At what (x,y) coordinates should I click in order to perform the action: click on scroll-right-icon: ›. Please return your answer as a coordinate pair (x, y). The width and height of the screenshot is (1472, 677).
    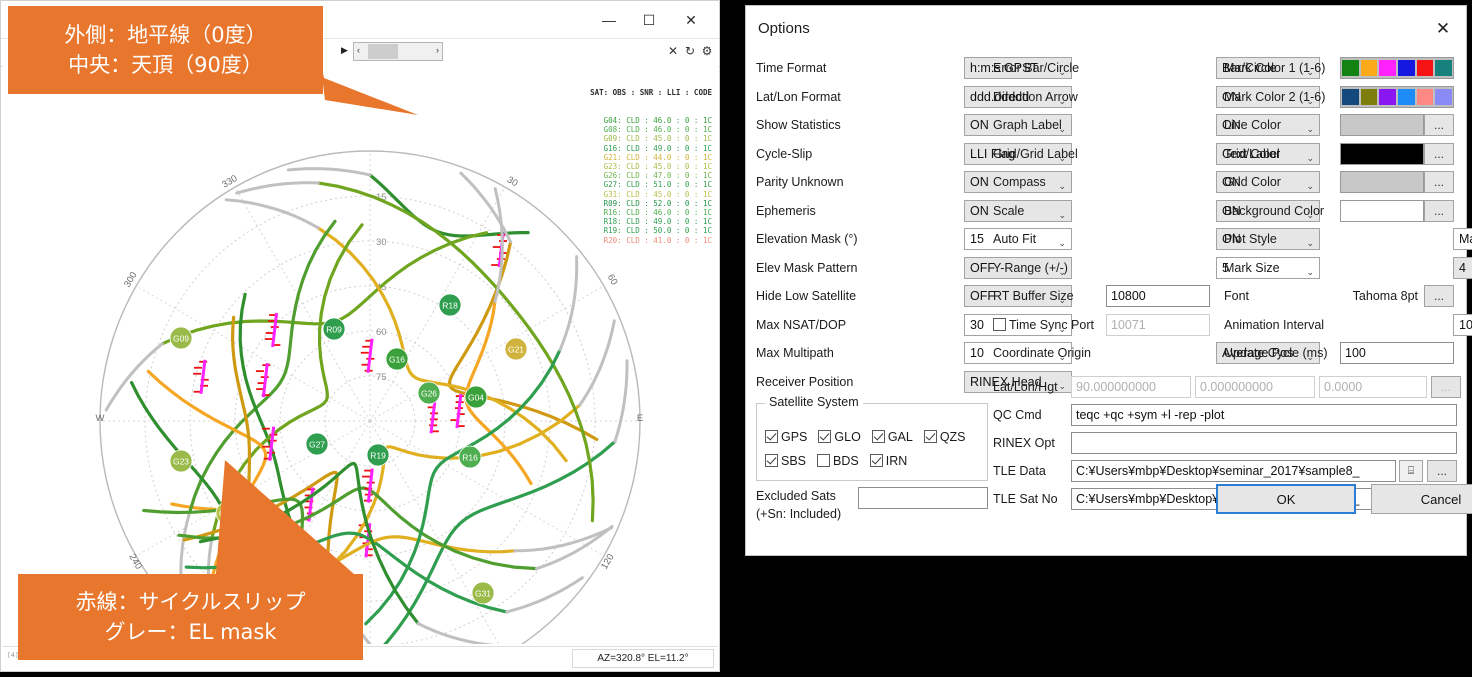
    Looking at the image, I should click on (437, 50).